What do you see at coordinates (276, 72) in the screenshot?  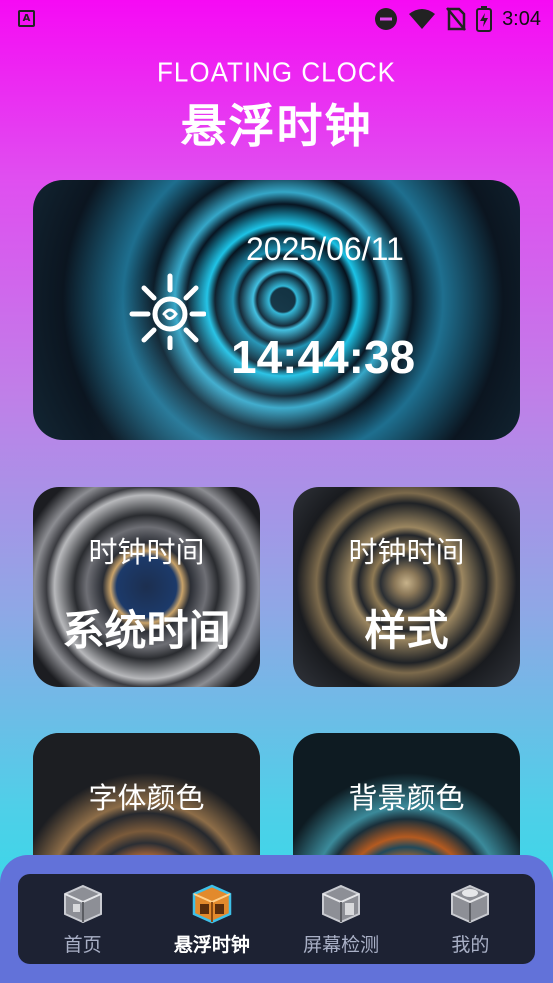 I see `app-subtitle: FLOATING CLOCK` at bounding box center [276, 72].